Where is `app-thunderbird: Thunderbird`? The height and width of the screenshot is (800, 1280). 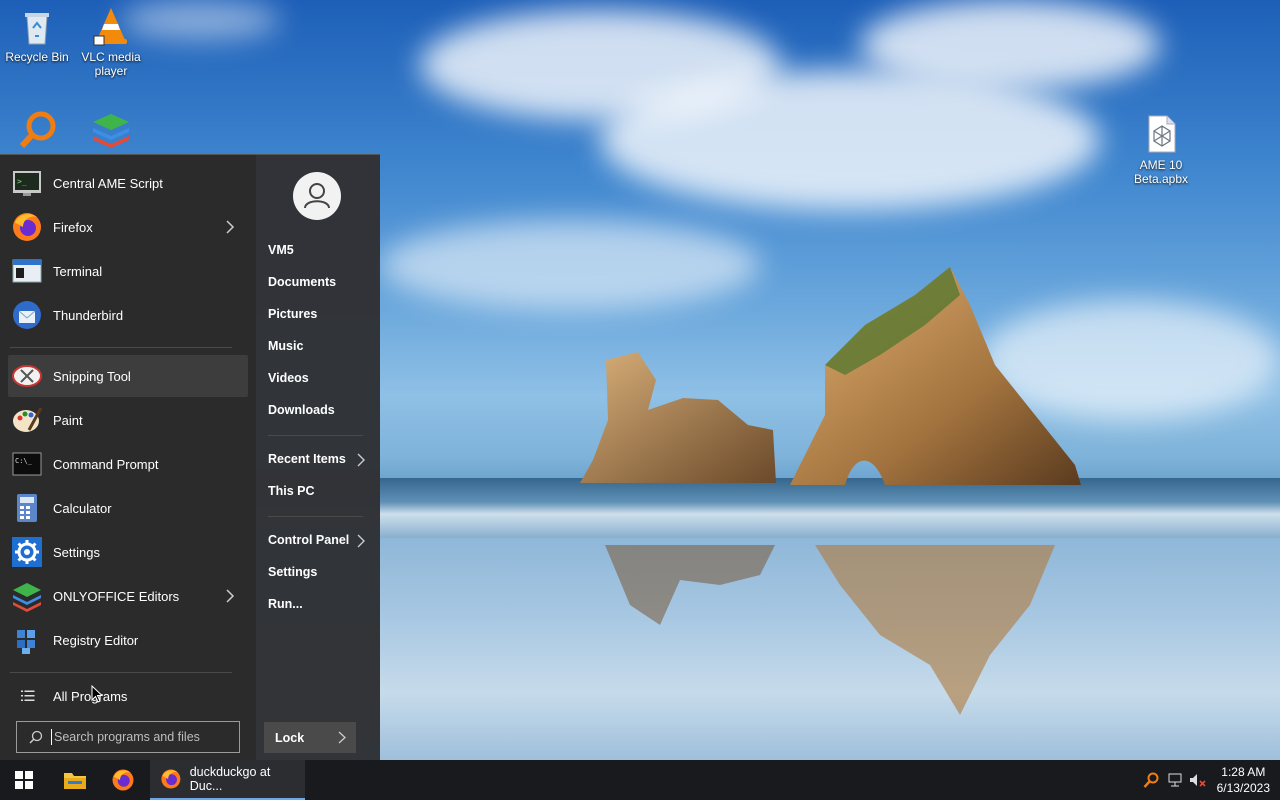 app-thunderbird: Thunderbird is located at coordinates (128, 315).